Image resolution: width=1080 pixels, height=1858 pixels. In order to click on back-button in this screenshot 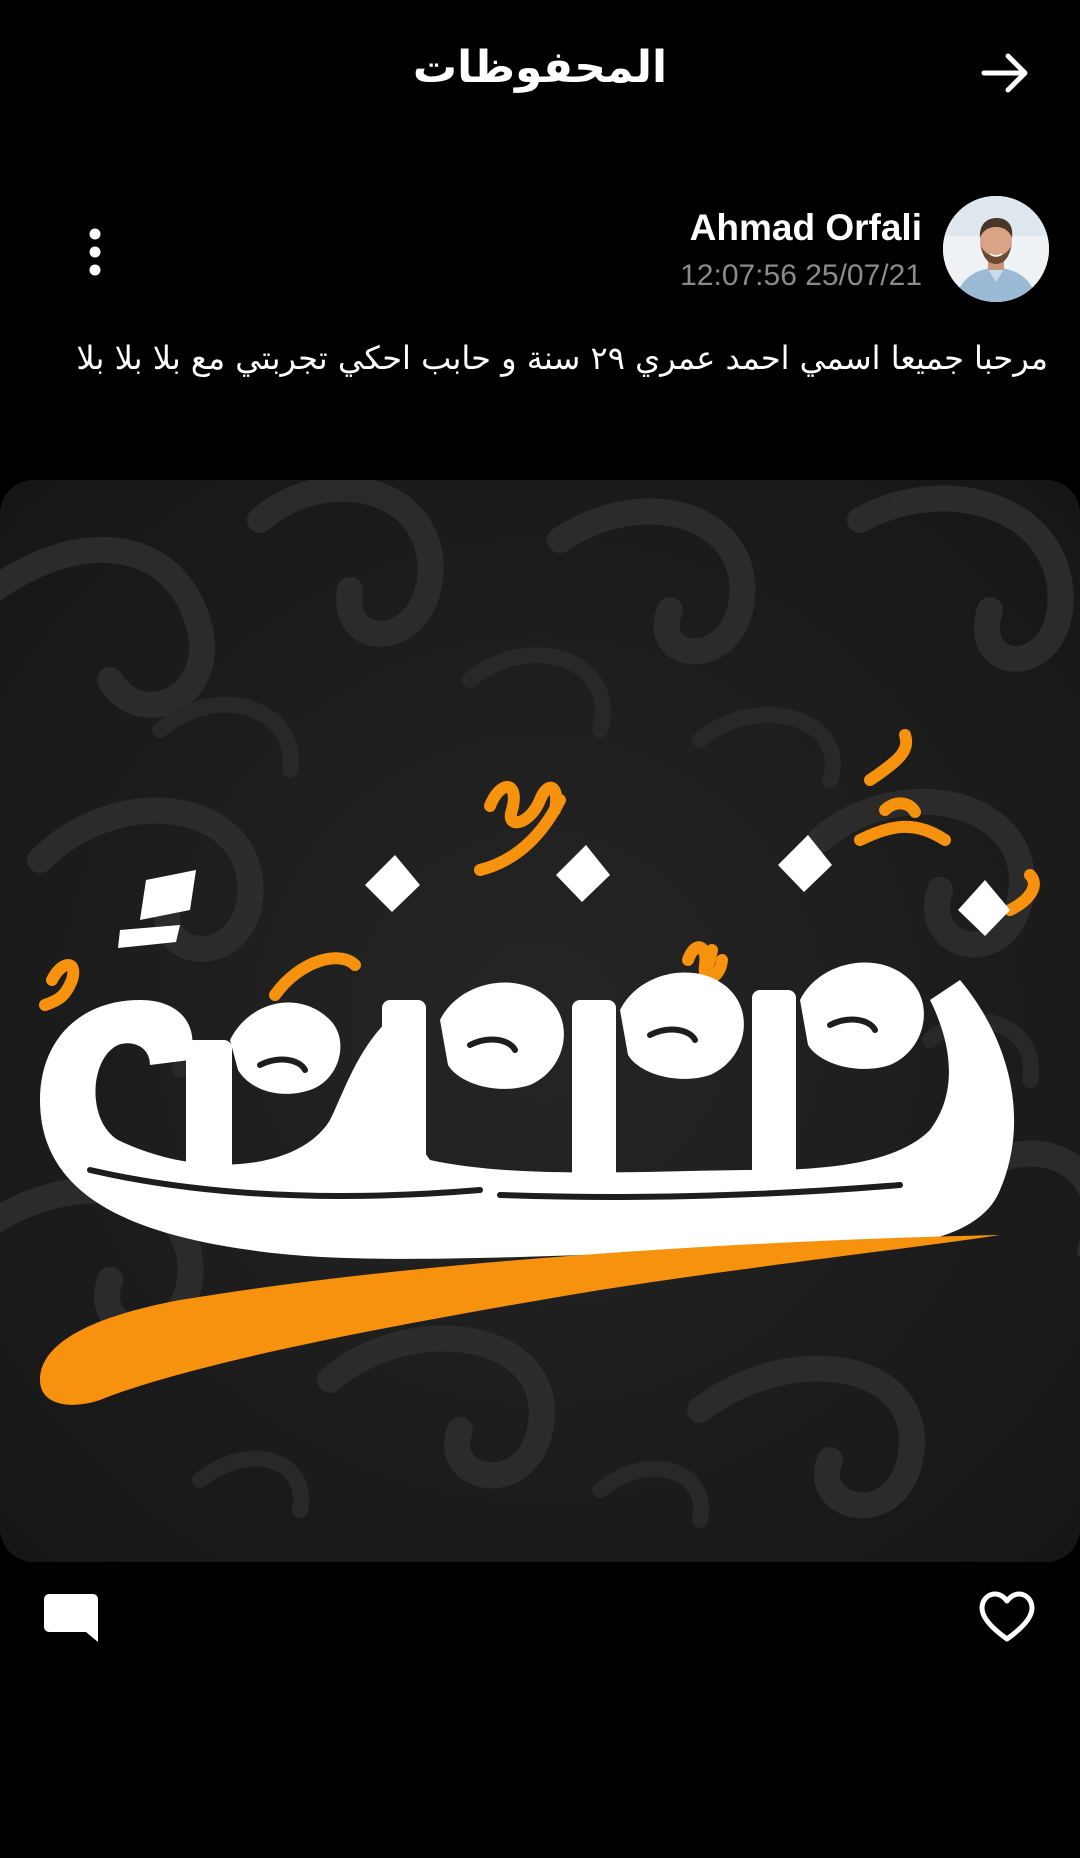, I will do `click(1005, 73)`.